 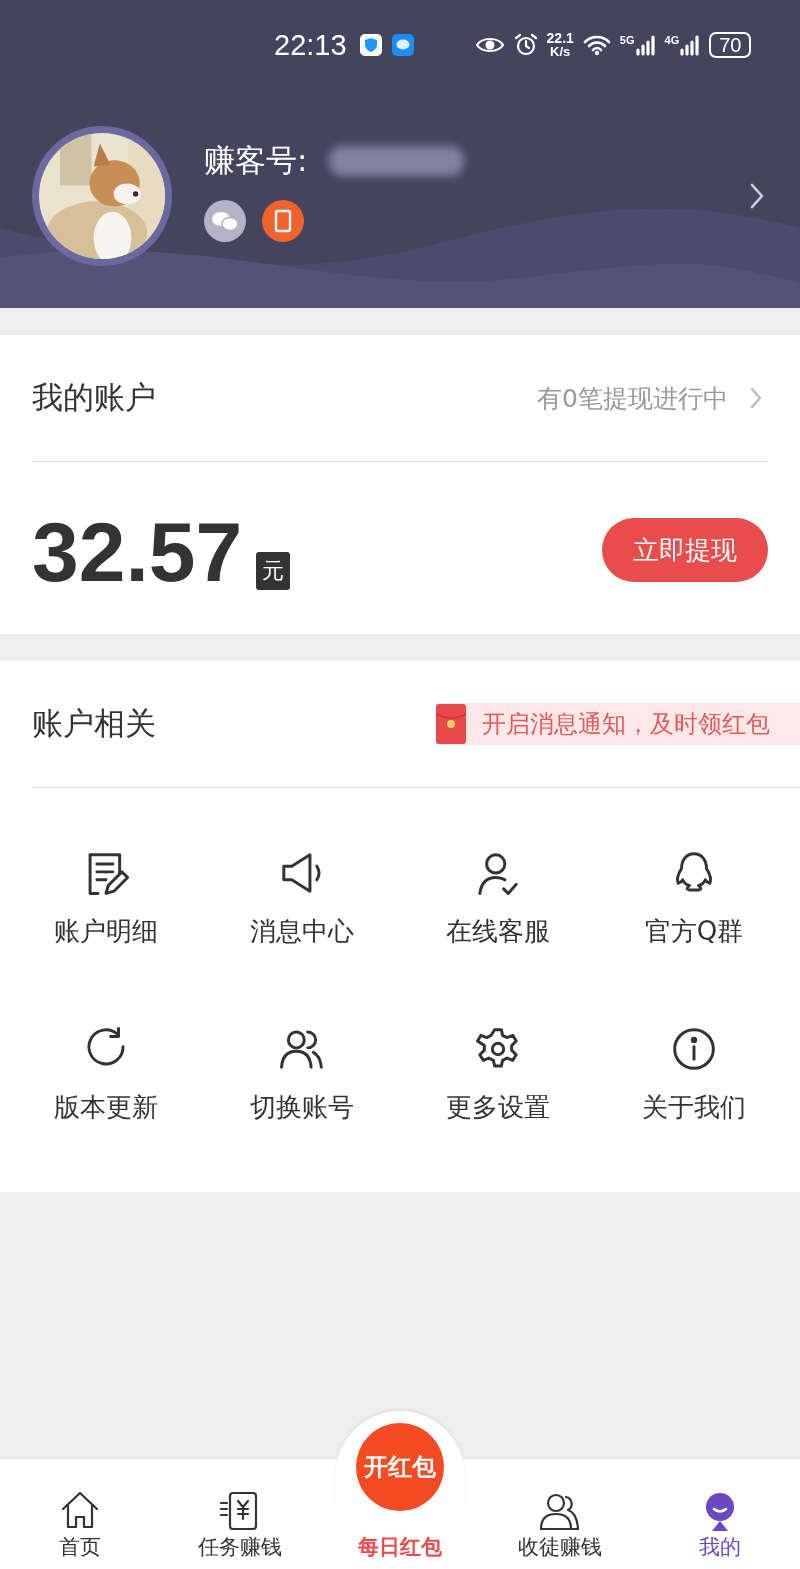 I want to click on nav-tab: 我的, so click(x=720, y=1514).